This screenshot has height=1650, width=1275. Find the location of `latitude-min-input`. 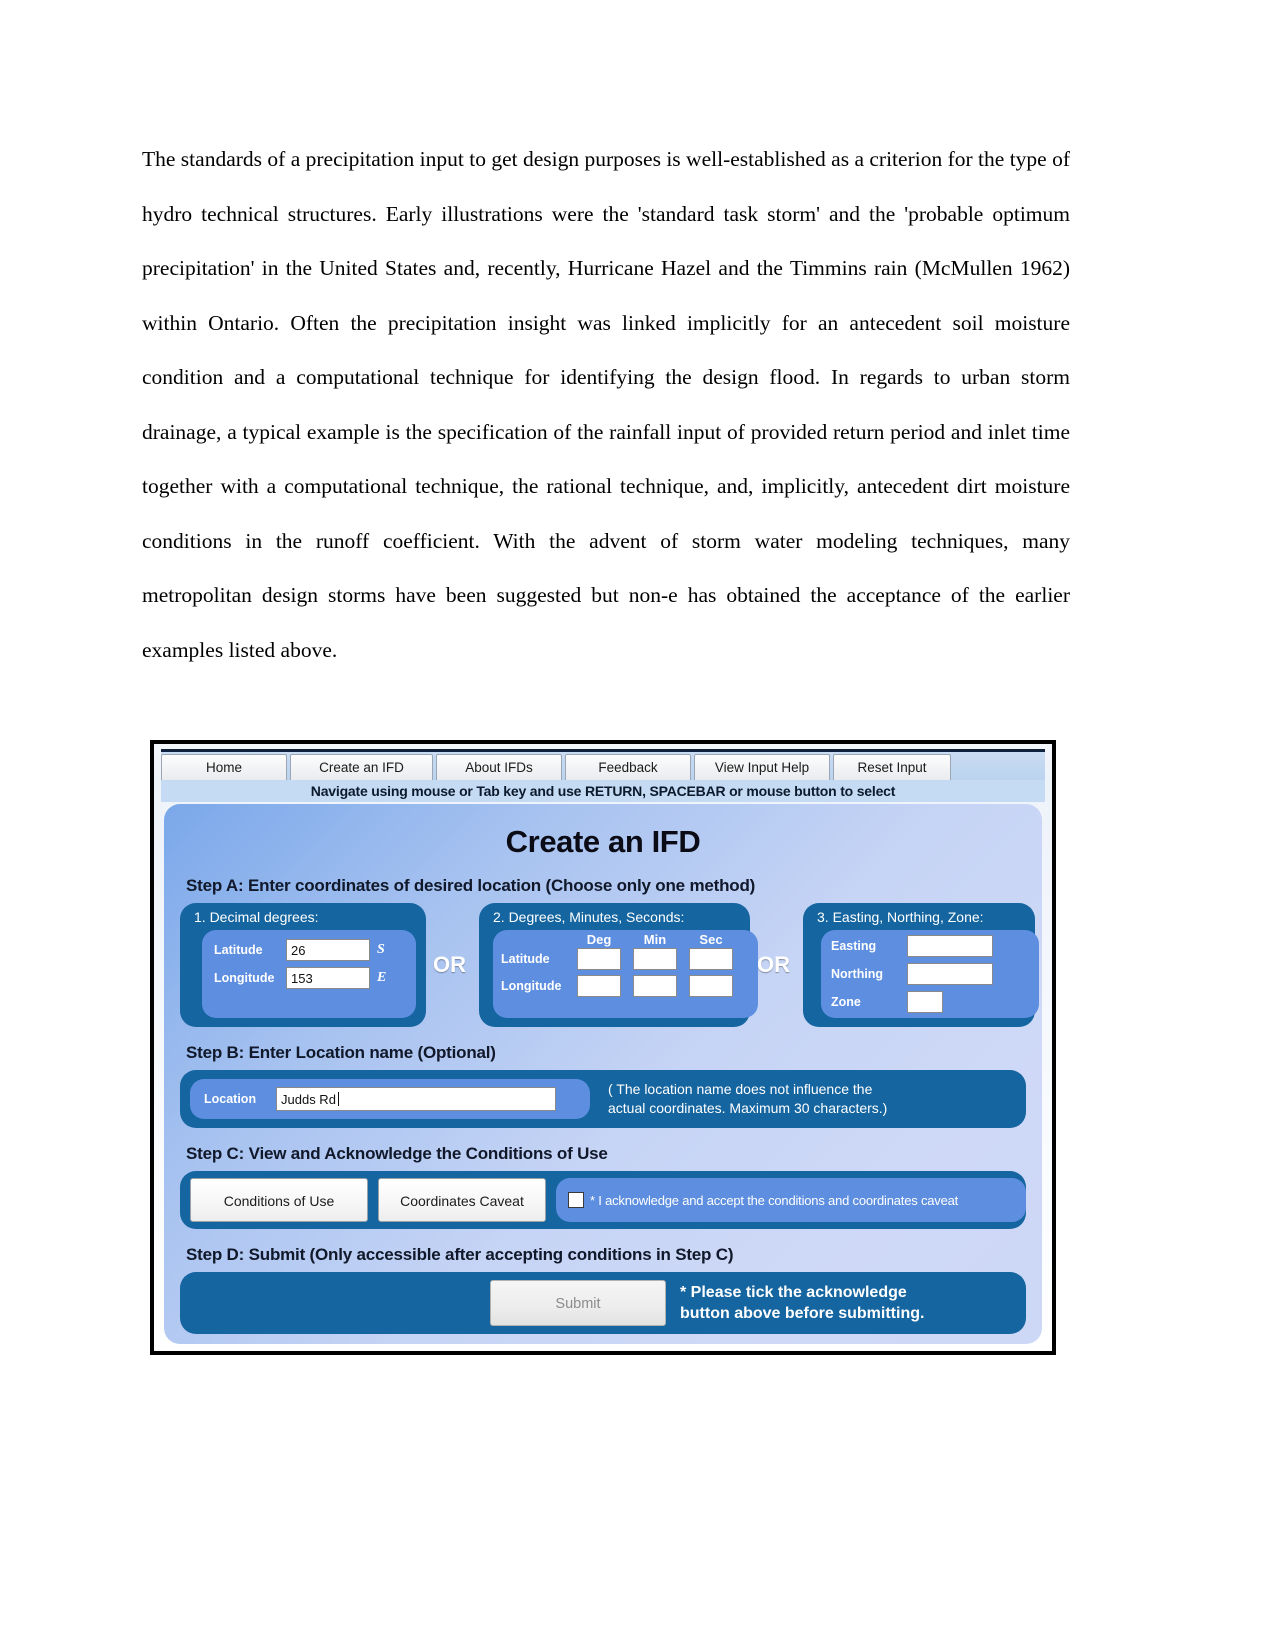

latitude-min-input is located at coordinates (655, 959).